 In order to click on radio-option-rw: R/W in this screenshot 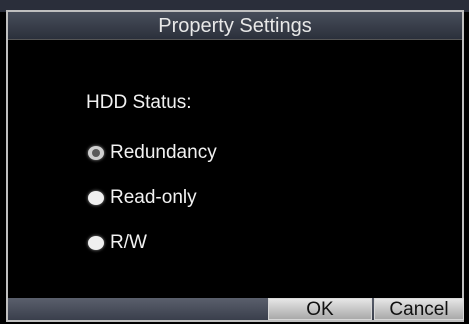, I will do `click(117, 243)`.